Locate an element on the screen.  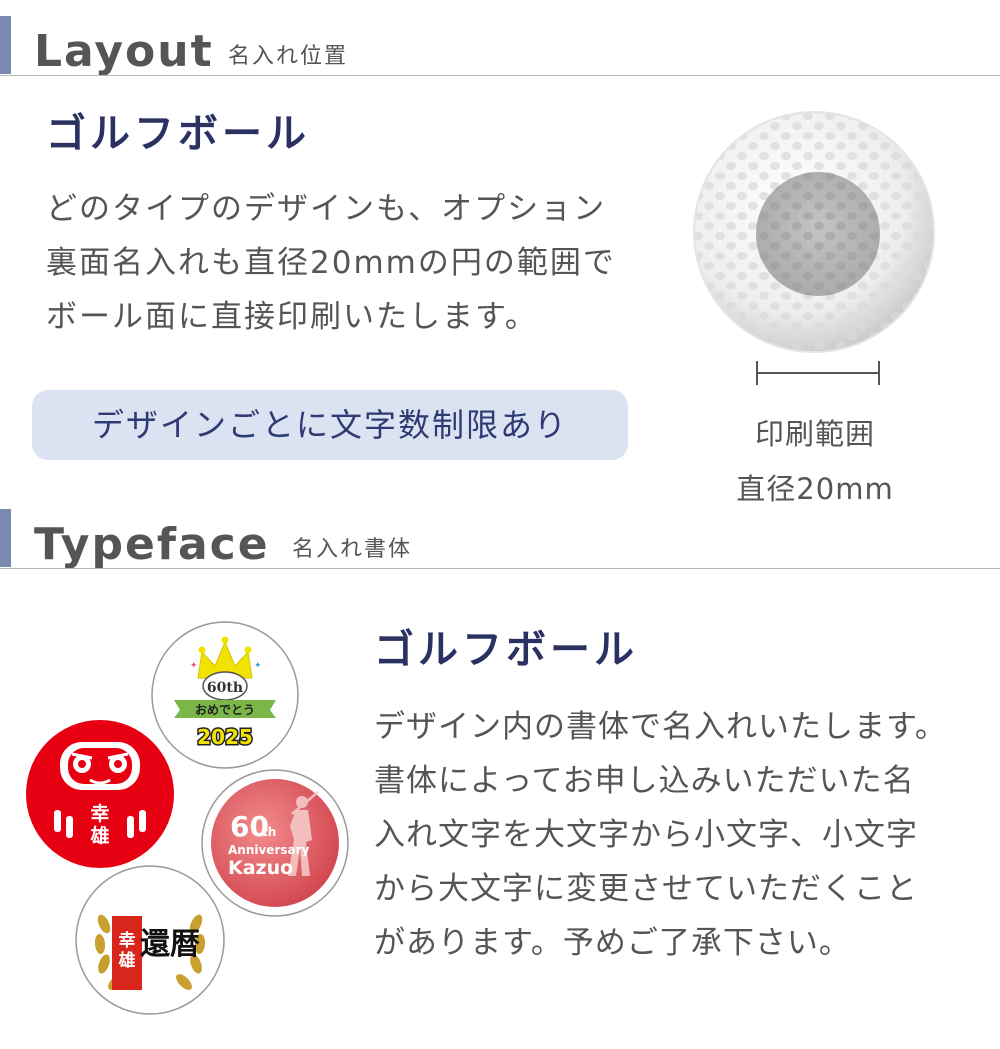
print-area-size: 直径20mm is located at coordinates (815, 489).